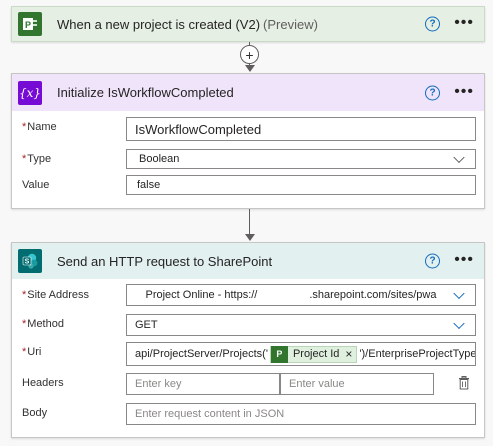 The image size is (493, 446). Describe the element at coordinates (201, 354) in the screenshot. I see `uri-prefix: api/ProjectServer/Projects('` at that location.